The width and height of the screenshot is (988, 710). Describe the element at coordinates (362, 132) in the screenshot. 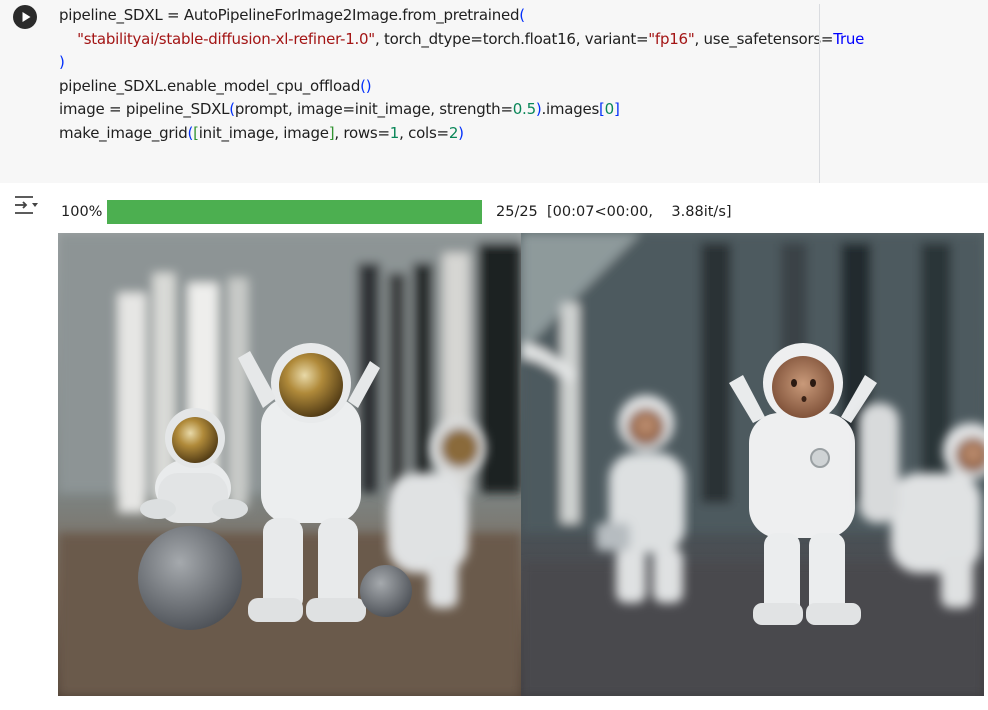

I see `code-token: , rows=` at that location.